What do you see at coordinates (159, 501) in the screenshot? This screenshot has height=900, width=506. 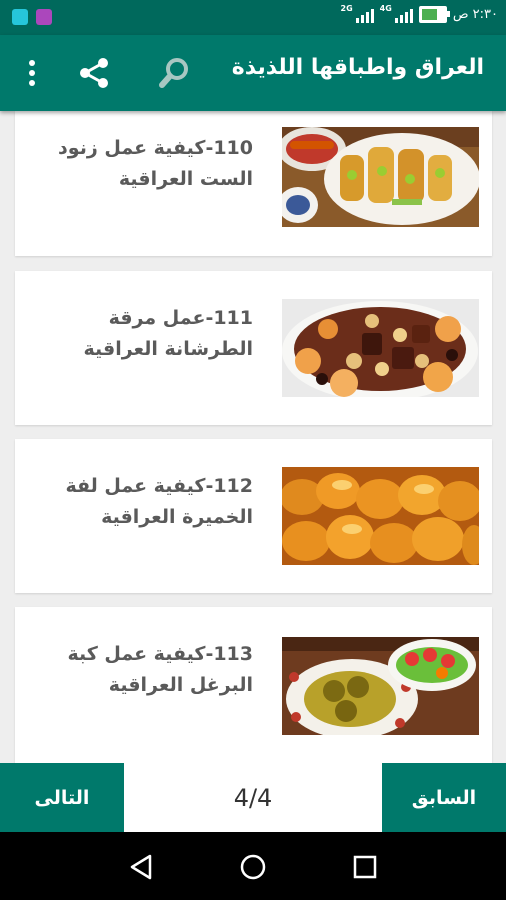 I see `recipe-title-112: 112-كيفية عمل لفة الخميرة العراقية` at bounding box center [159, 501].